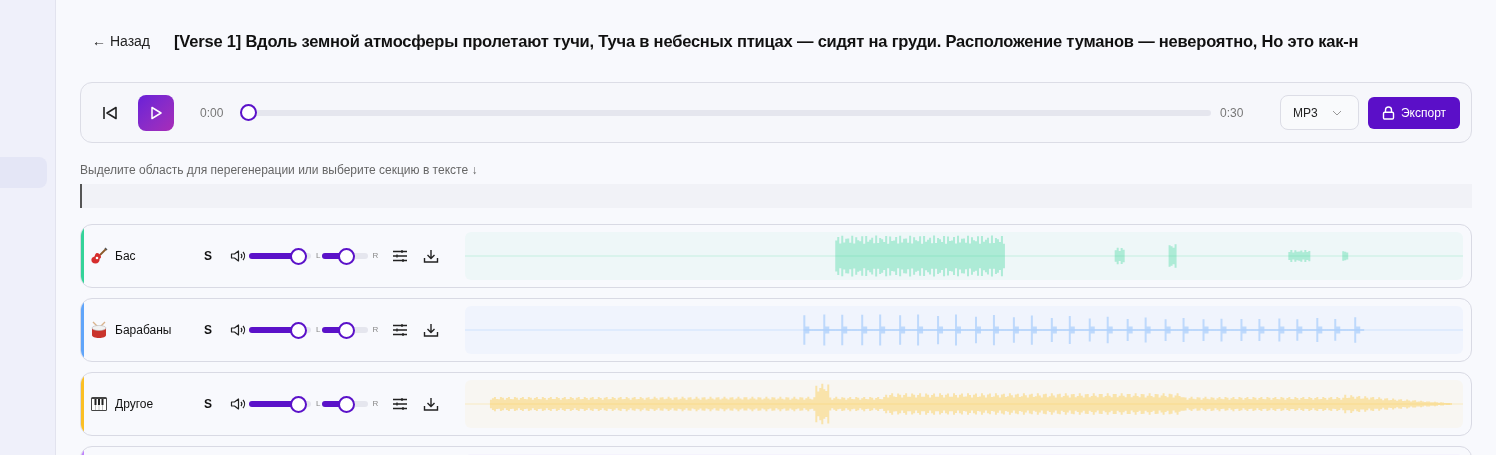 The image size is (1496, 455). Describe the element at coordinates (99, 330) in the screenshot. I see `drum-icon` at that location.